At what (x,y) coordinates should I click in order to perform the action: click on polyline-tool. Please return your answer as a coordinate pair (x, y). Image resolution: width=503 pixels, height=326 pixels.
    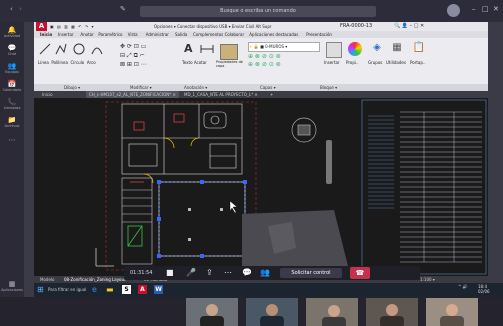
    Looking at the image, I should click on (61, 49).